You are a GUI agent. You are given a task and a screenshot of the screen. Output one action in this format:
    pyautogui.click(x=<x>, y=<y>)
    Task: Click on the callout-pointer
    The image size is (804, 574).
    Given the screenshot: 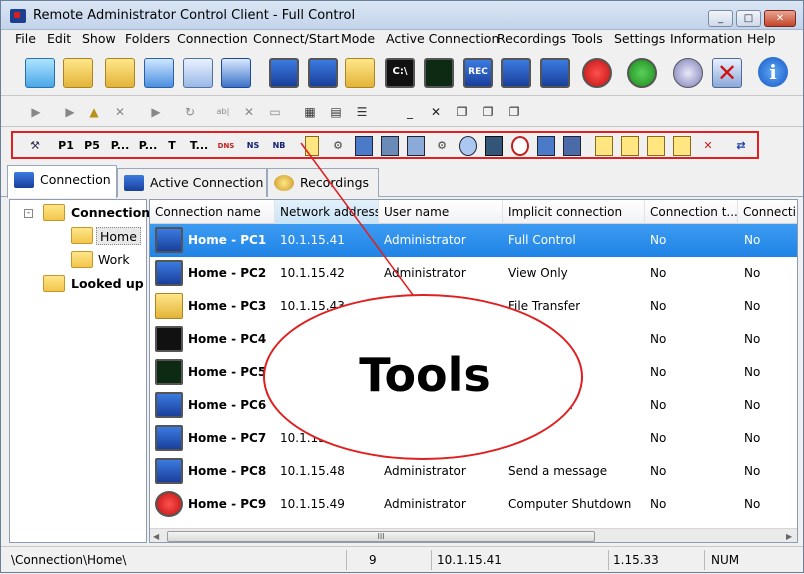 What is the action you would take?
    pyautogui.click(x=357, y=219)
    